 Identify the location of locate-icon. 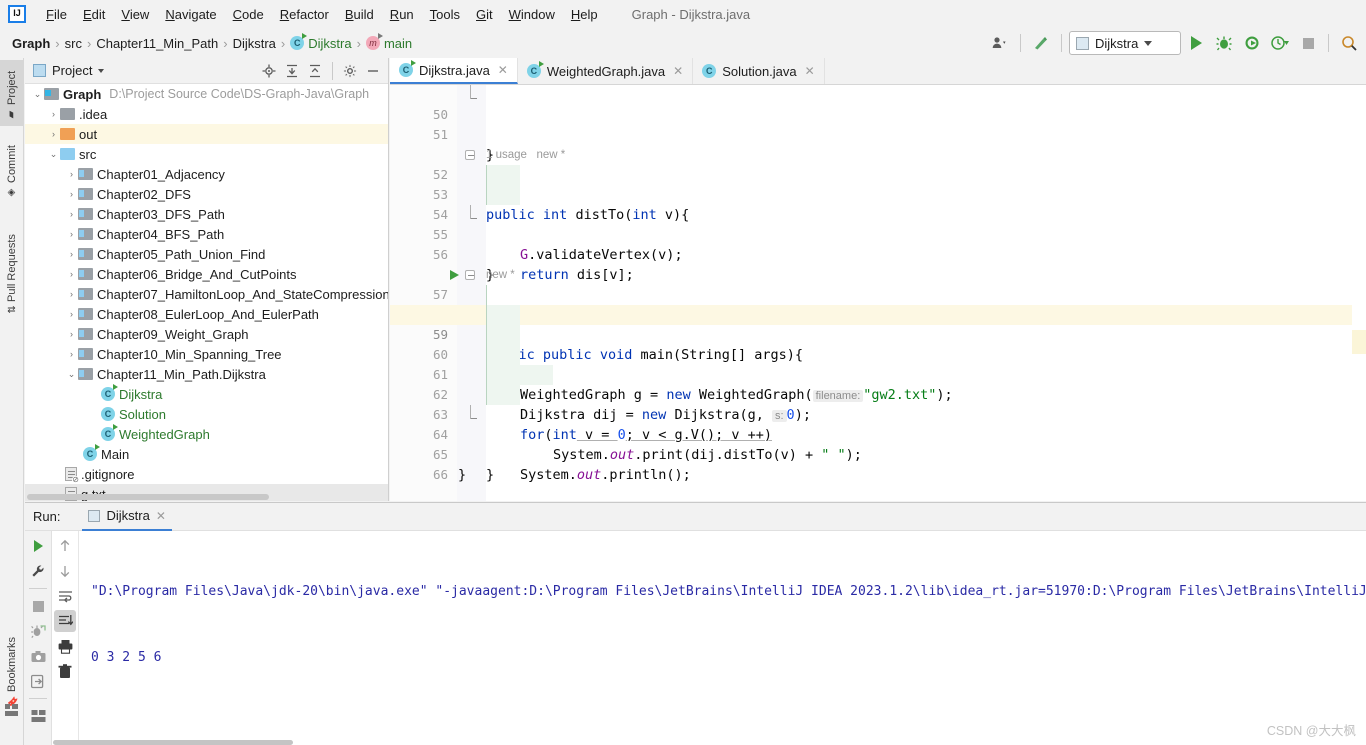
(269, 71).